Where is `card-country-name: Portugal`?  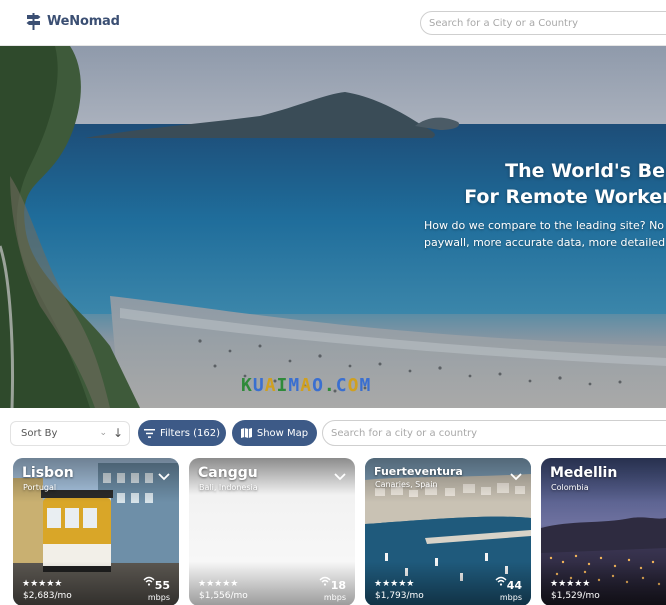
card-country-name: Portugal is located at coordinates (40, 487).